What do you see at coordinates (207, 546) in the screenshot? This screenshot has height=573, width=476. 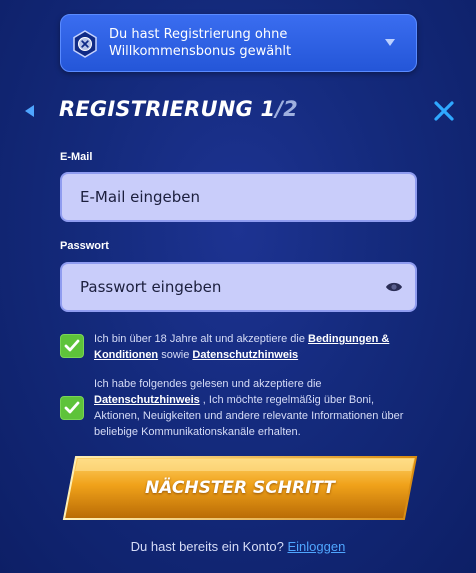 I see `login-prompt-text: Du hast bereits ein Konto?` at bounding box center [207, 546].